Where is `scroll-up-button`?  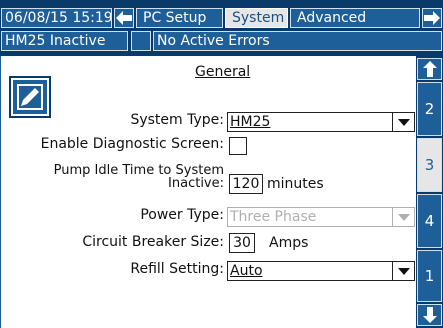
scroll-up-button is located at coordinates (429, 69).